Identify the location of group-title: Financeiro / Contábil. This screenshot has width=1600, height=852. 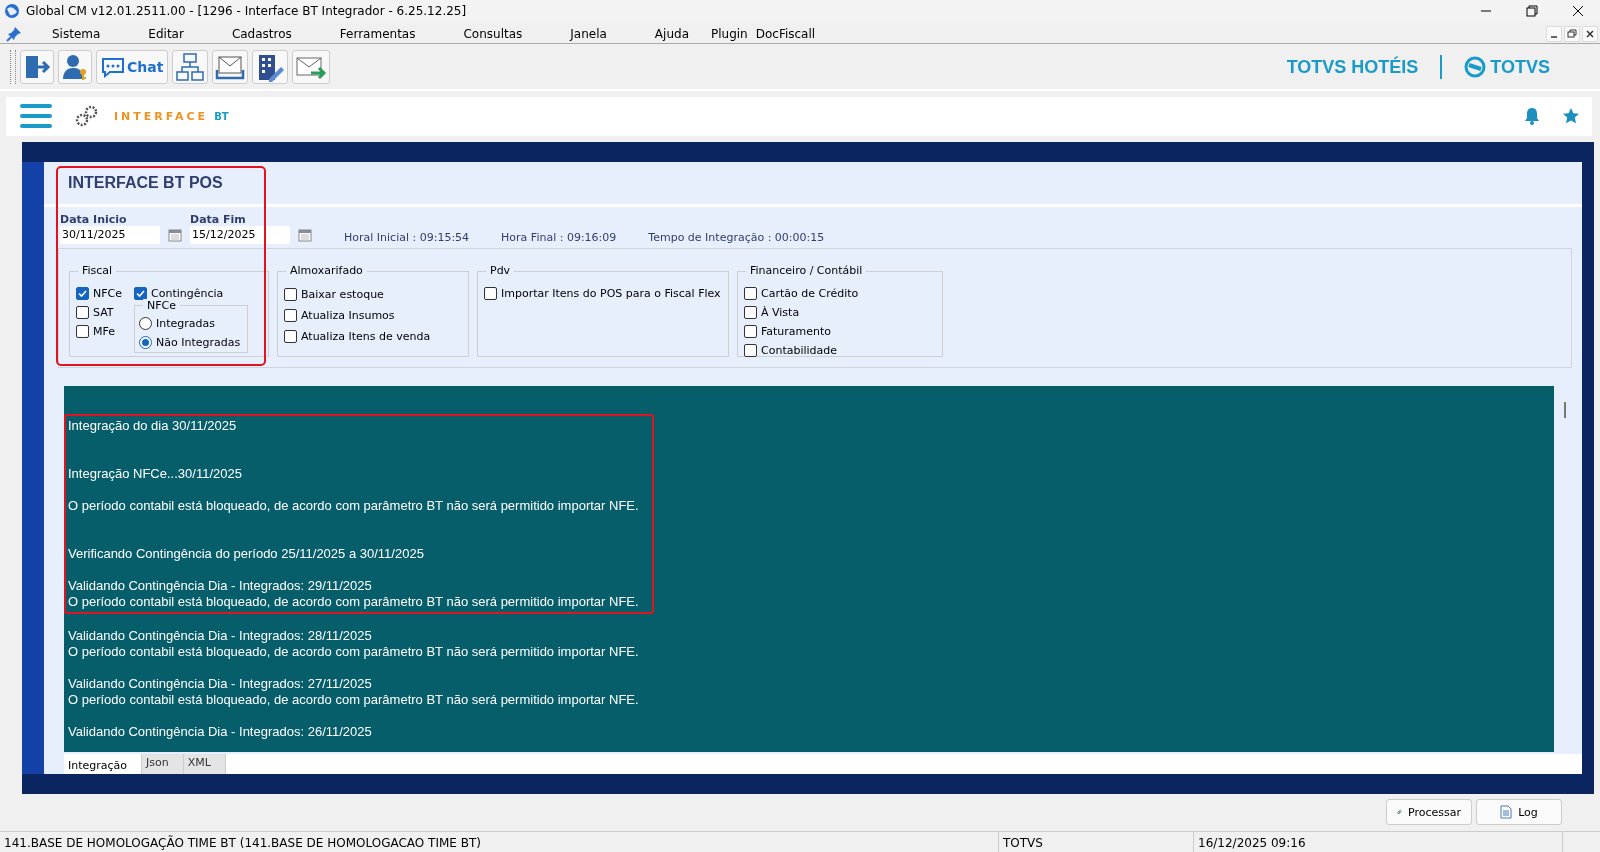
(806, 270).